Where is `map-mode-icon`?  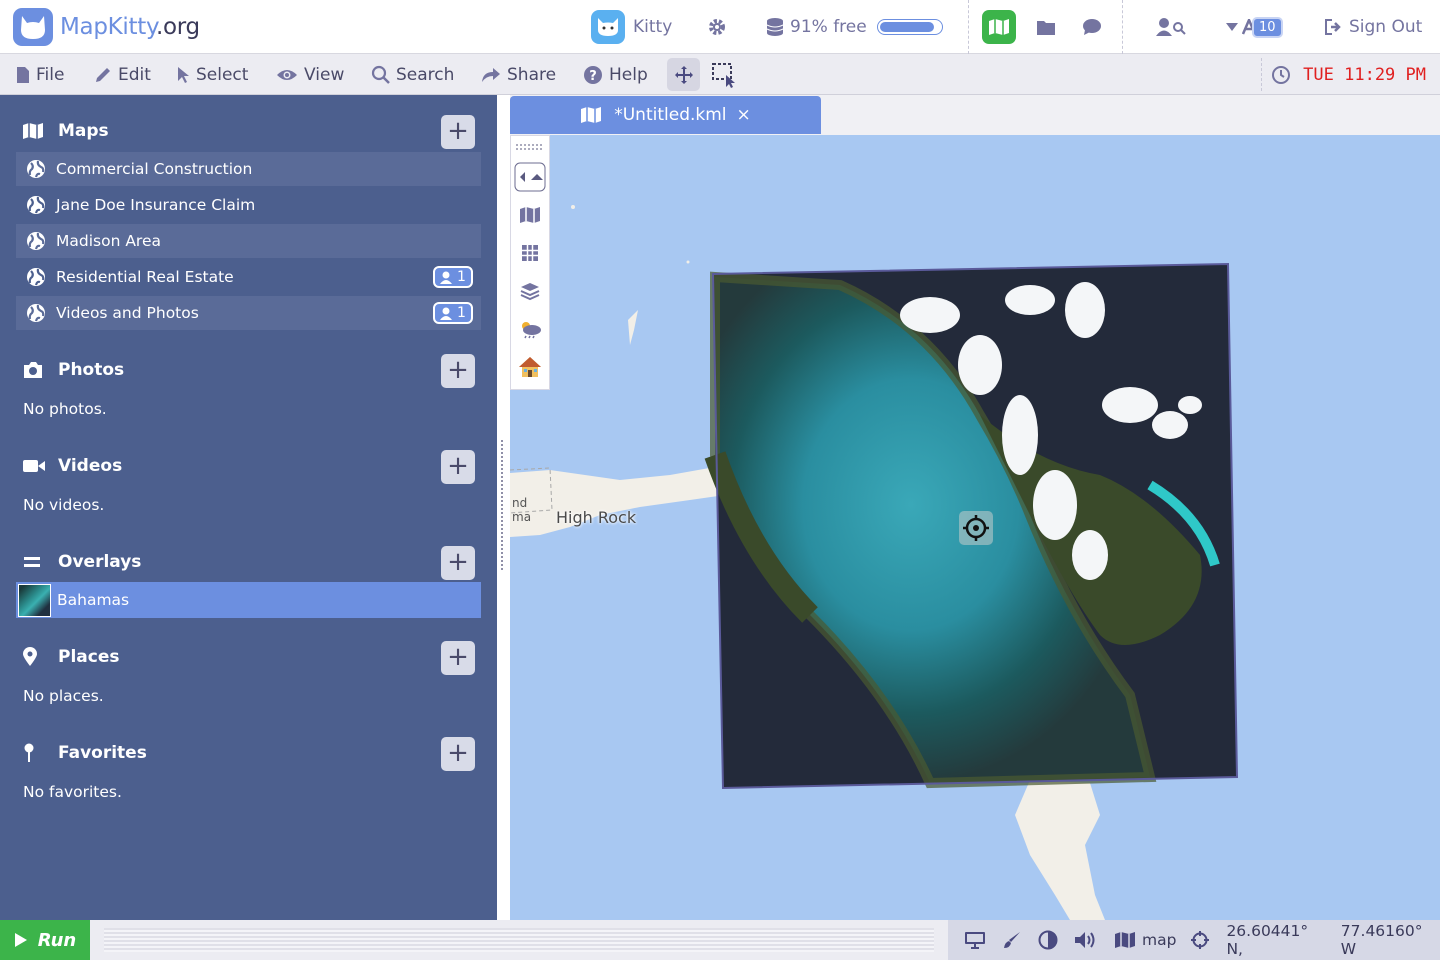
map-mode-icon is located at coordinates (1125, 940).